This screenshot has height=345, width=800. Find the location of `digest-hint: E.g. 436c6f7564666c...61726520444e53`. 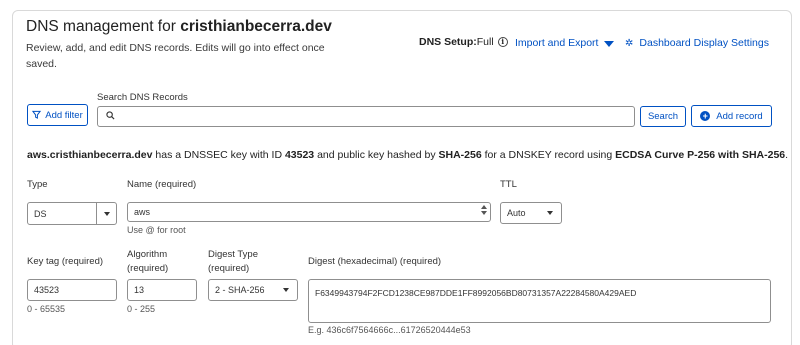

digest-hint: E.g. 436c6f7564666c...61726520444e53 is located at coordinates (389, 330).